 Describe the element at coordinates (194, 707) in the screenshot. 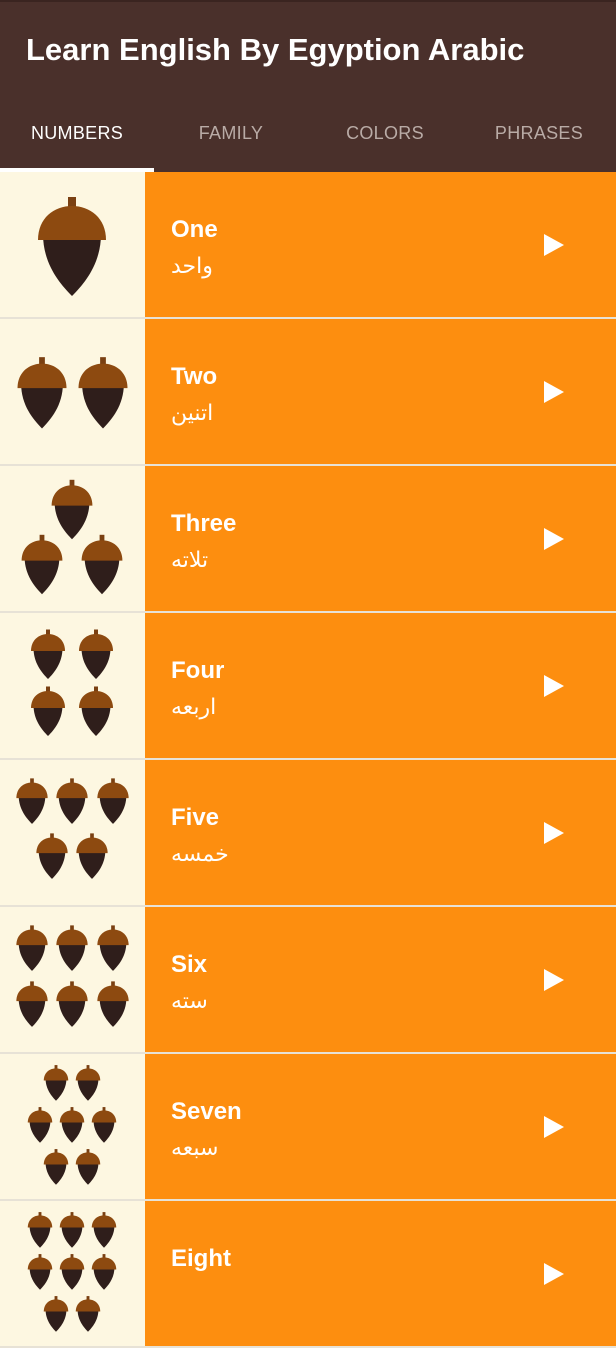

I see `arabic-word: اربعه` at that location.